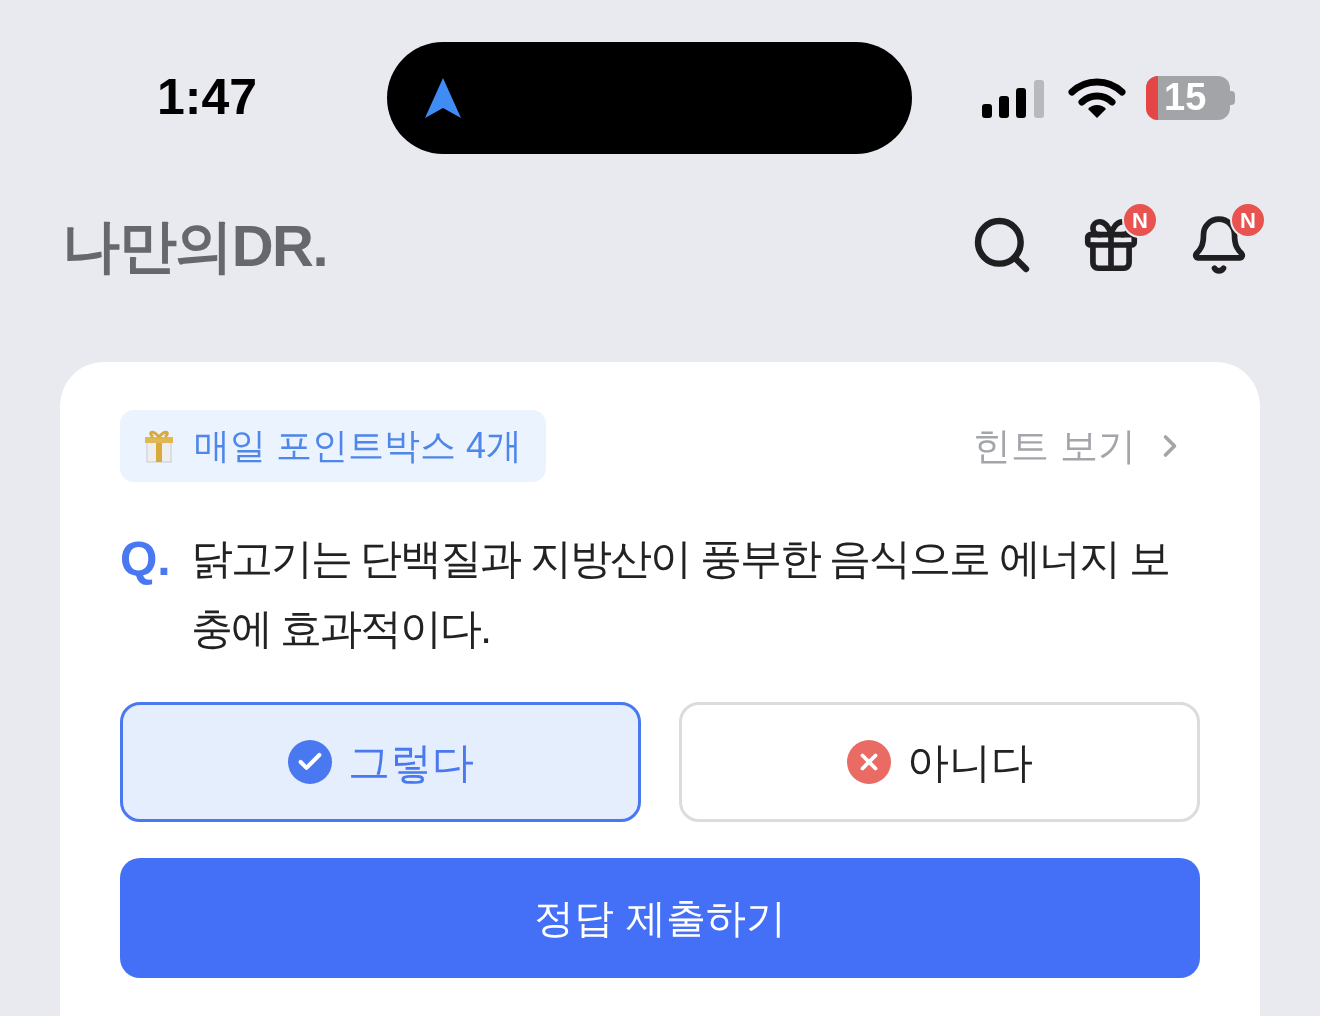 This screenshot has width=1320, height=1016. Describe the element at coordinates (660, 918) in the screenshot. I see `submit-button: 정답 제출하기` at that location.